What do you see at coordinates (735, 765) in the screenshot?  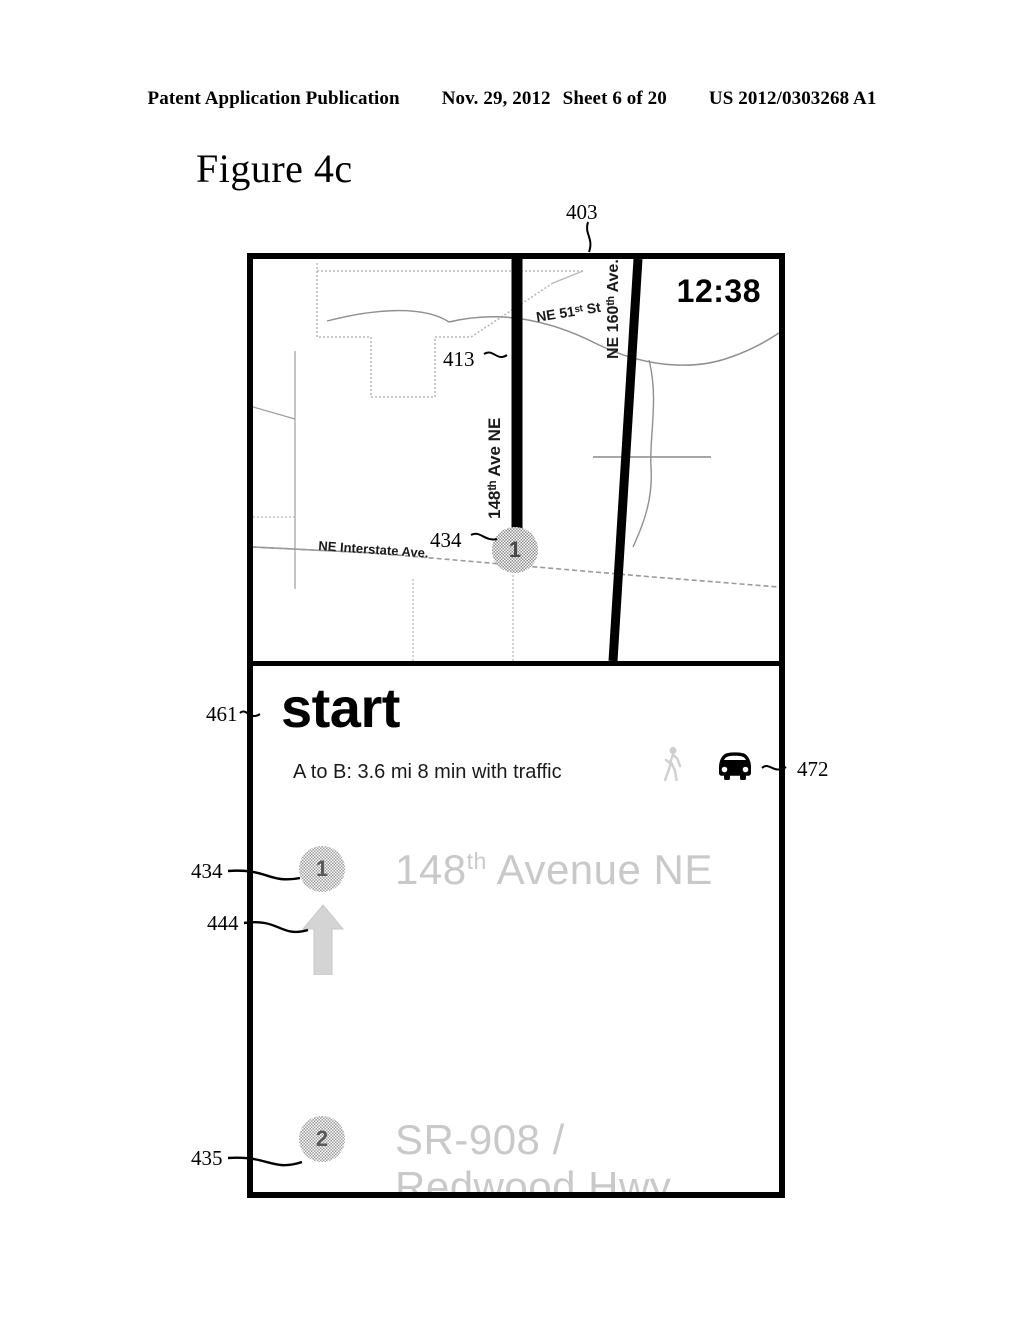 I see `car-icon` at bounding box center [735, 765].